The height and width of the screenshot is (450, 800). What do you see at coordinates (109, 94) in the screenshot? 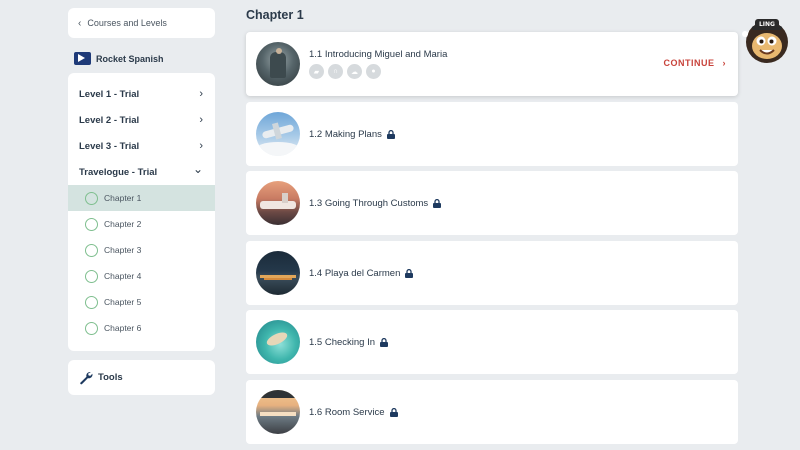
I see `level-label: Level 1 - Trial` at bounding box center [109, 94].